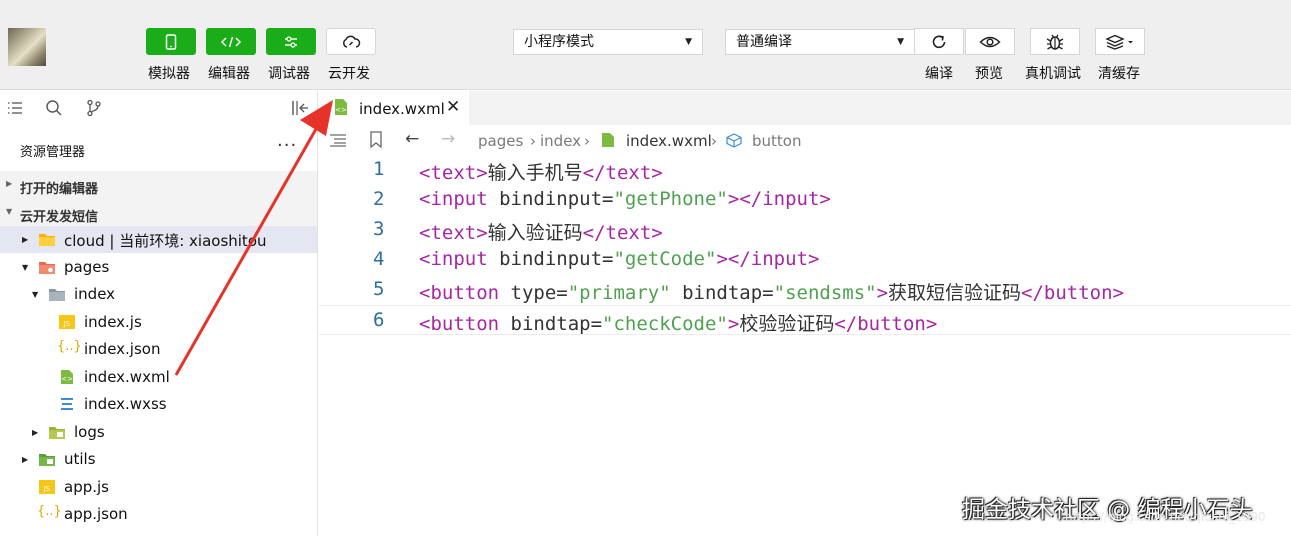 This screenshot has height=536, width=1291. Describe the element at coordinates (608, 42) in the screenshot. I see `mode-select: 小程序模式 ▼` at that location.